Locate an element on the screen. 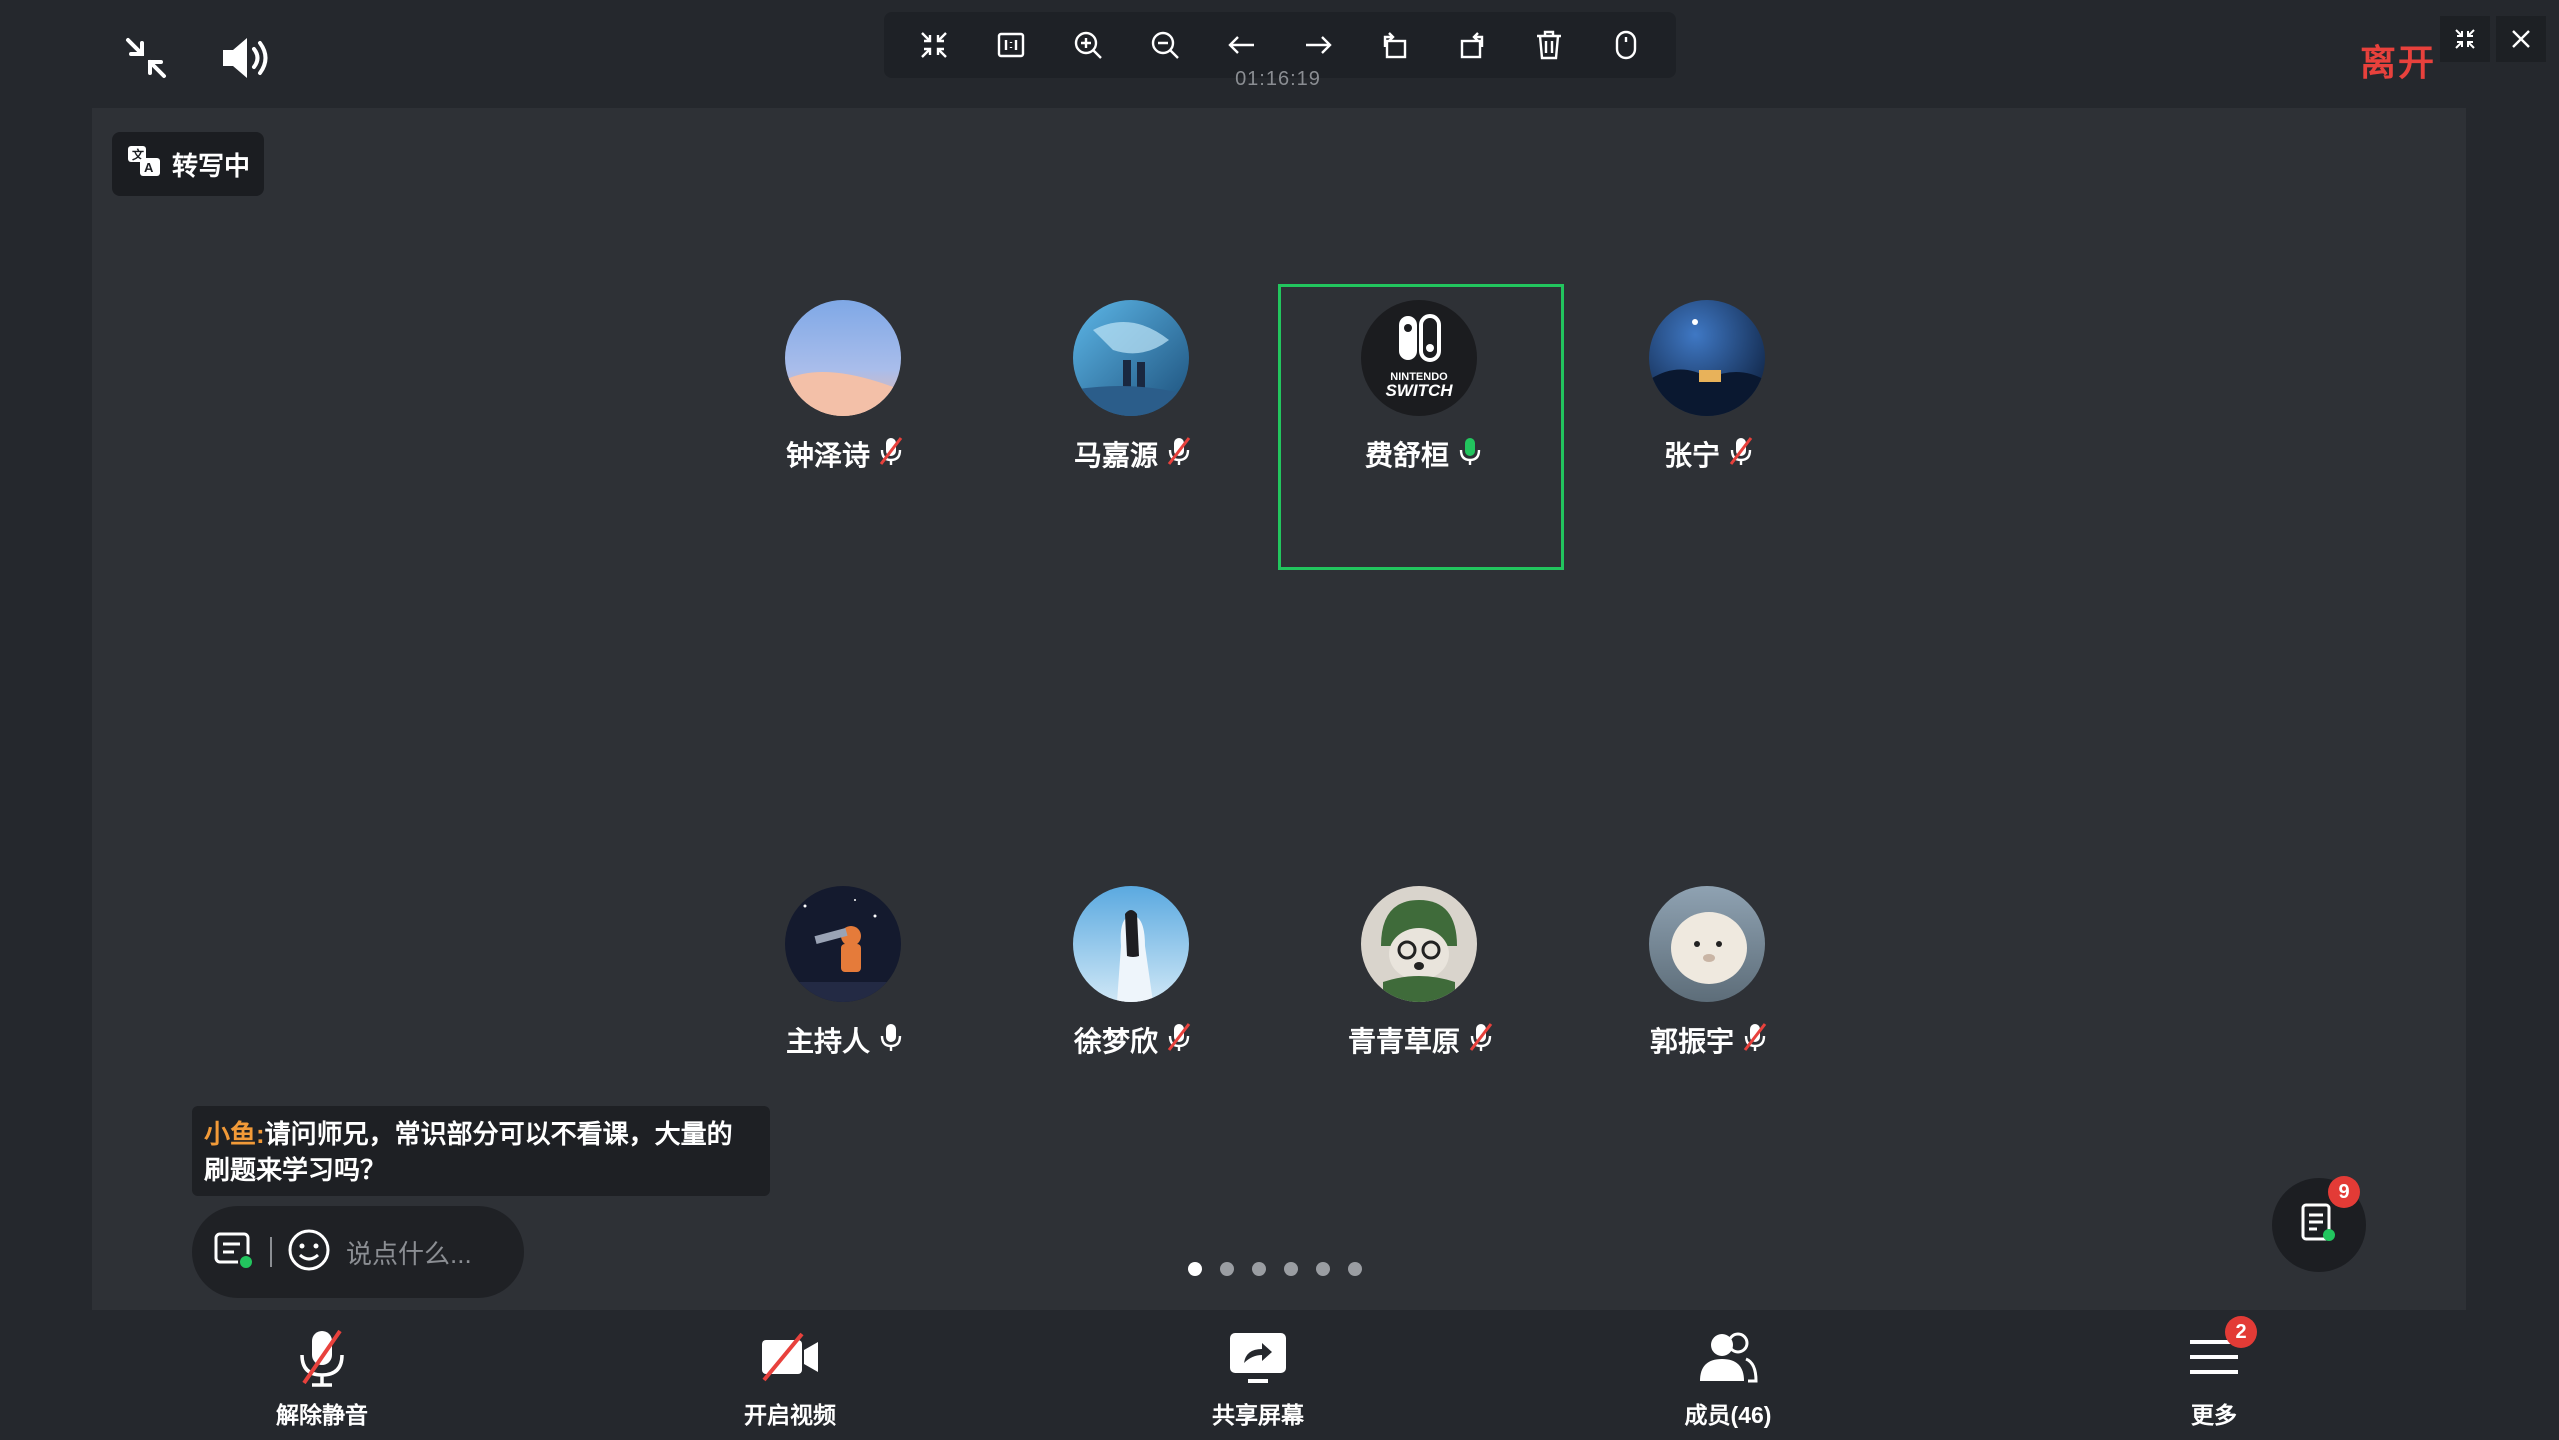 Image resolution: width=2559 pixels, height=1440 pixels. start-video-button: 开启视频 is located at coordinates (790, 1376).